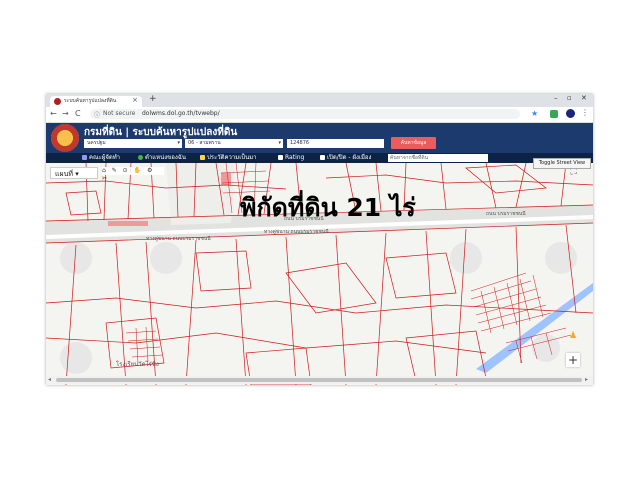 The width and height of the screenshot is (639, 480). I want to click on tab-title: ระบบค้นหารูปแปลงที่ดิน, so click(90, 101).